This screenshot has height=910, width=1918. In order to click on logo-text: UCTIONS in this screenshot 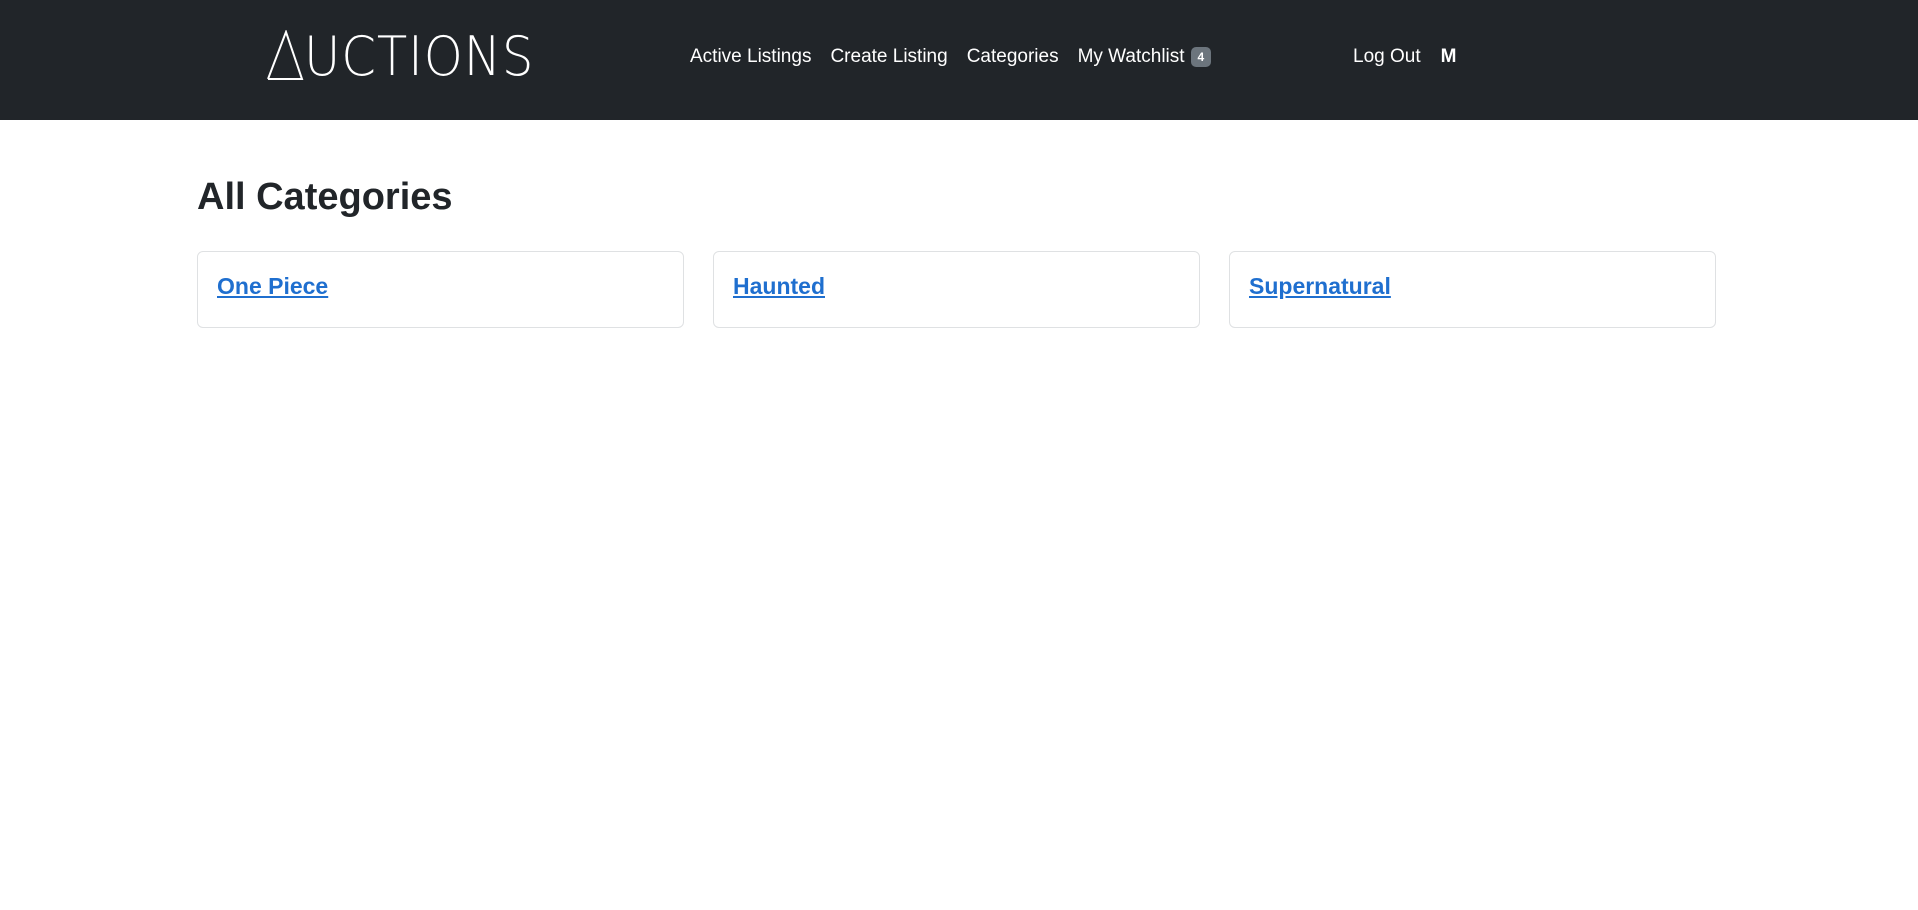, I will do `click(419, 56)`.